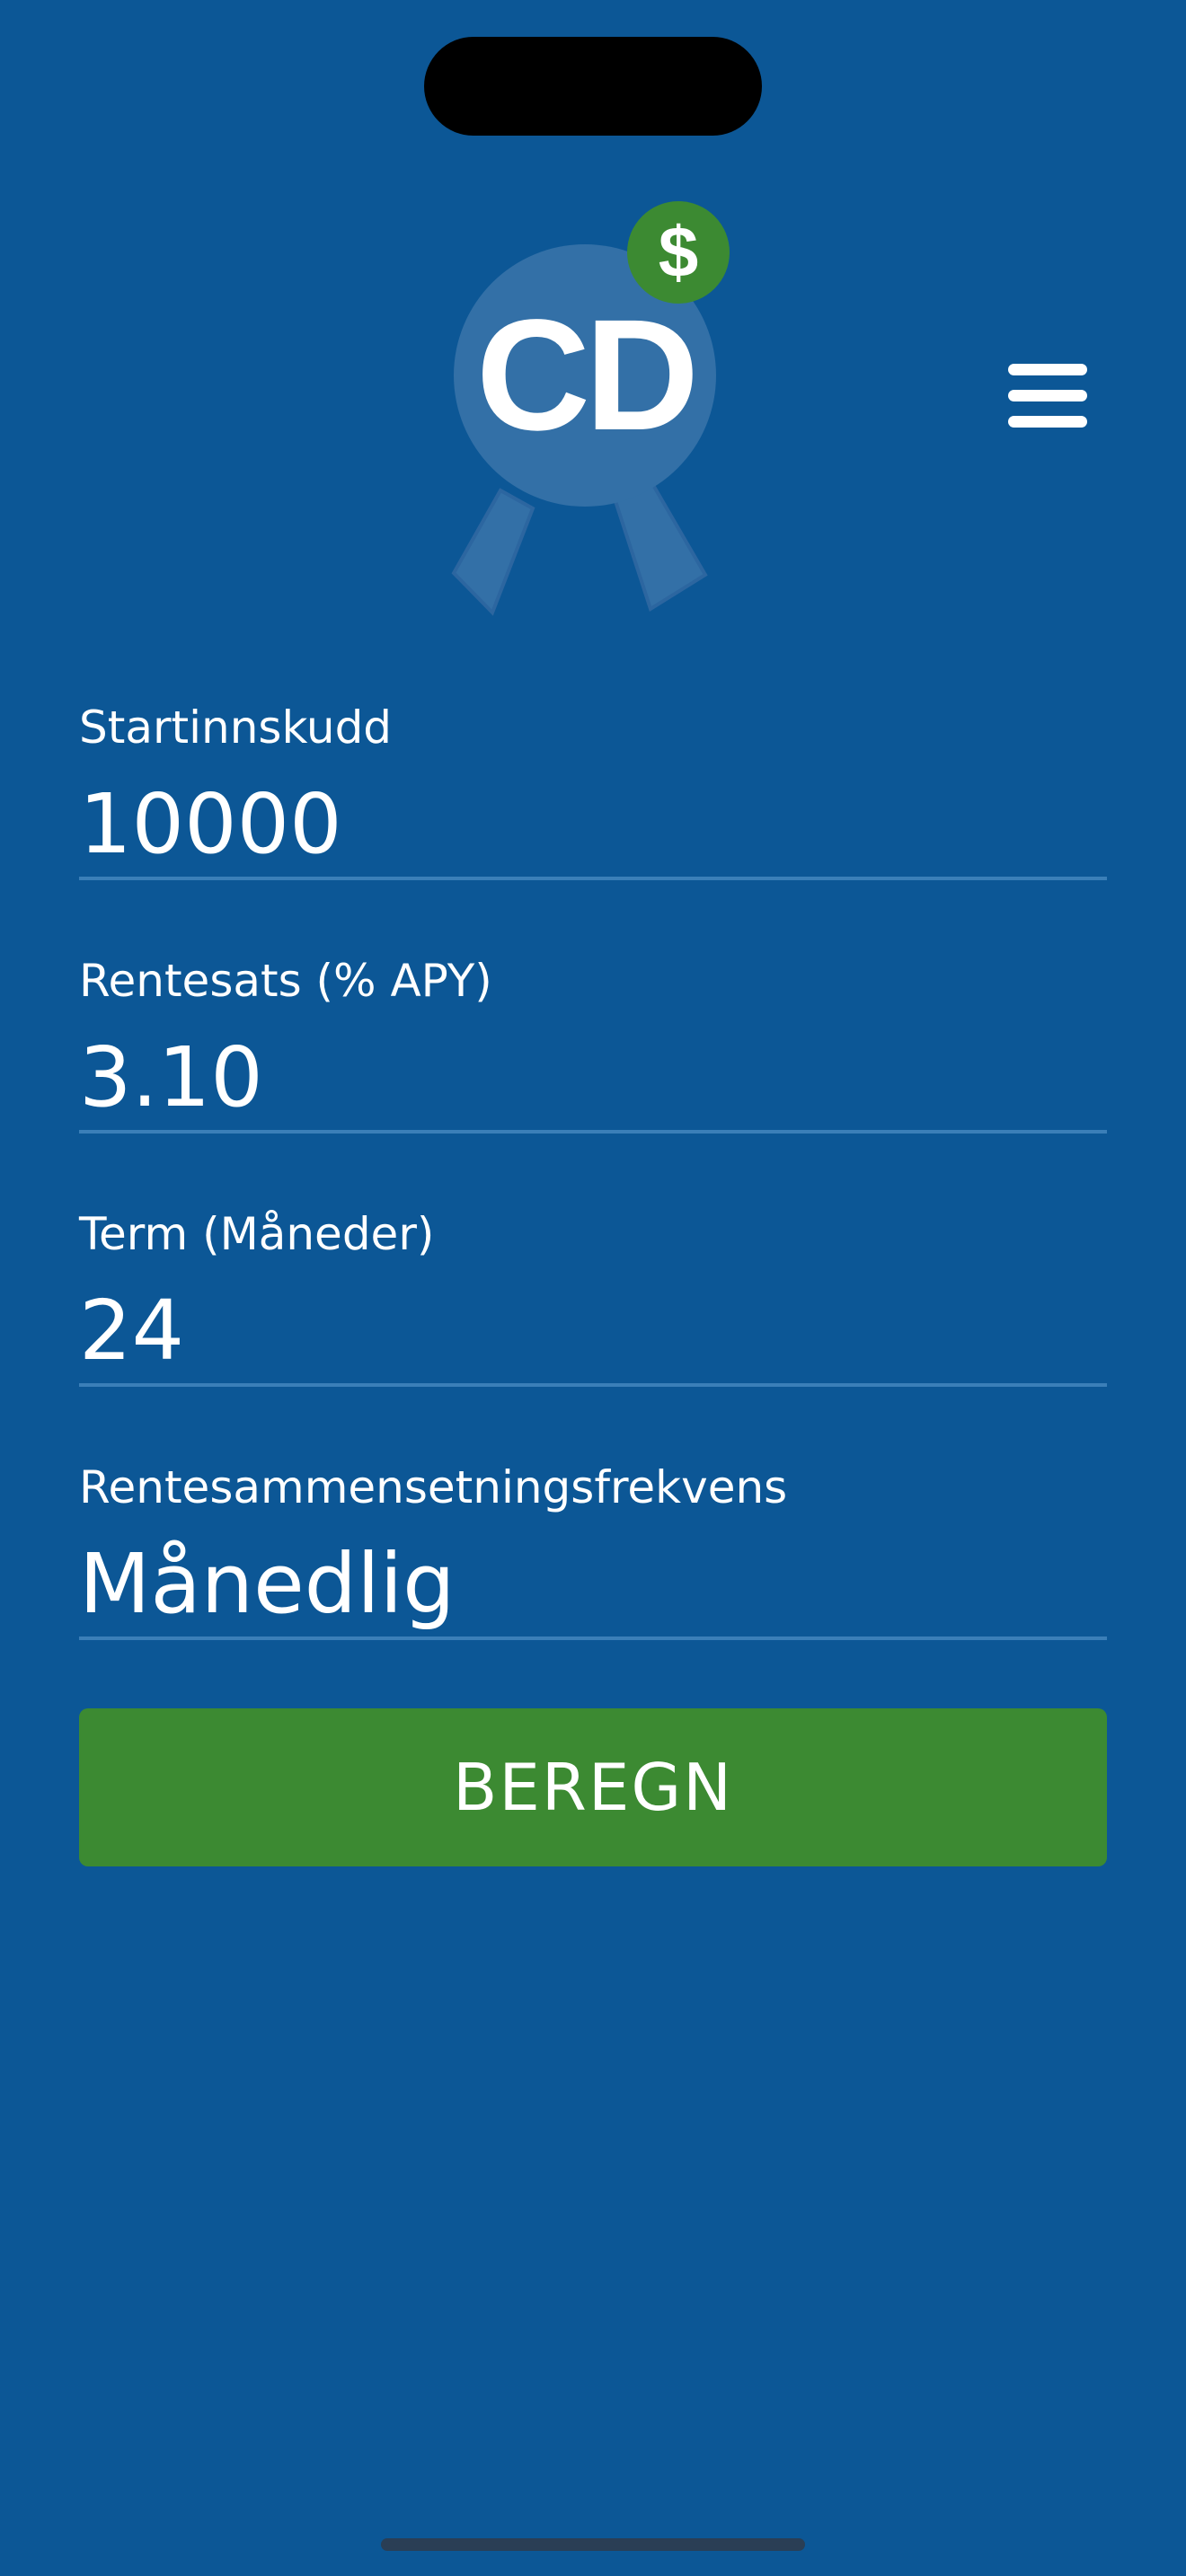 Image resolution: width=1186 pixels, height=2576 pixels. Describe the element at coordinates (1047, 422) in the screenshot. I see `menu-bar-bottom` at that location.